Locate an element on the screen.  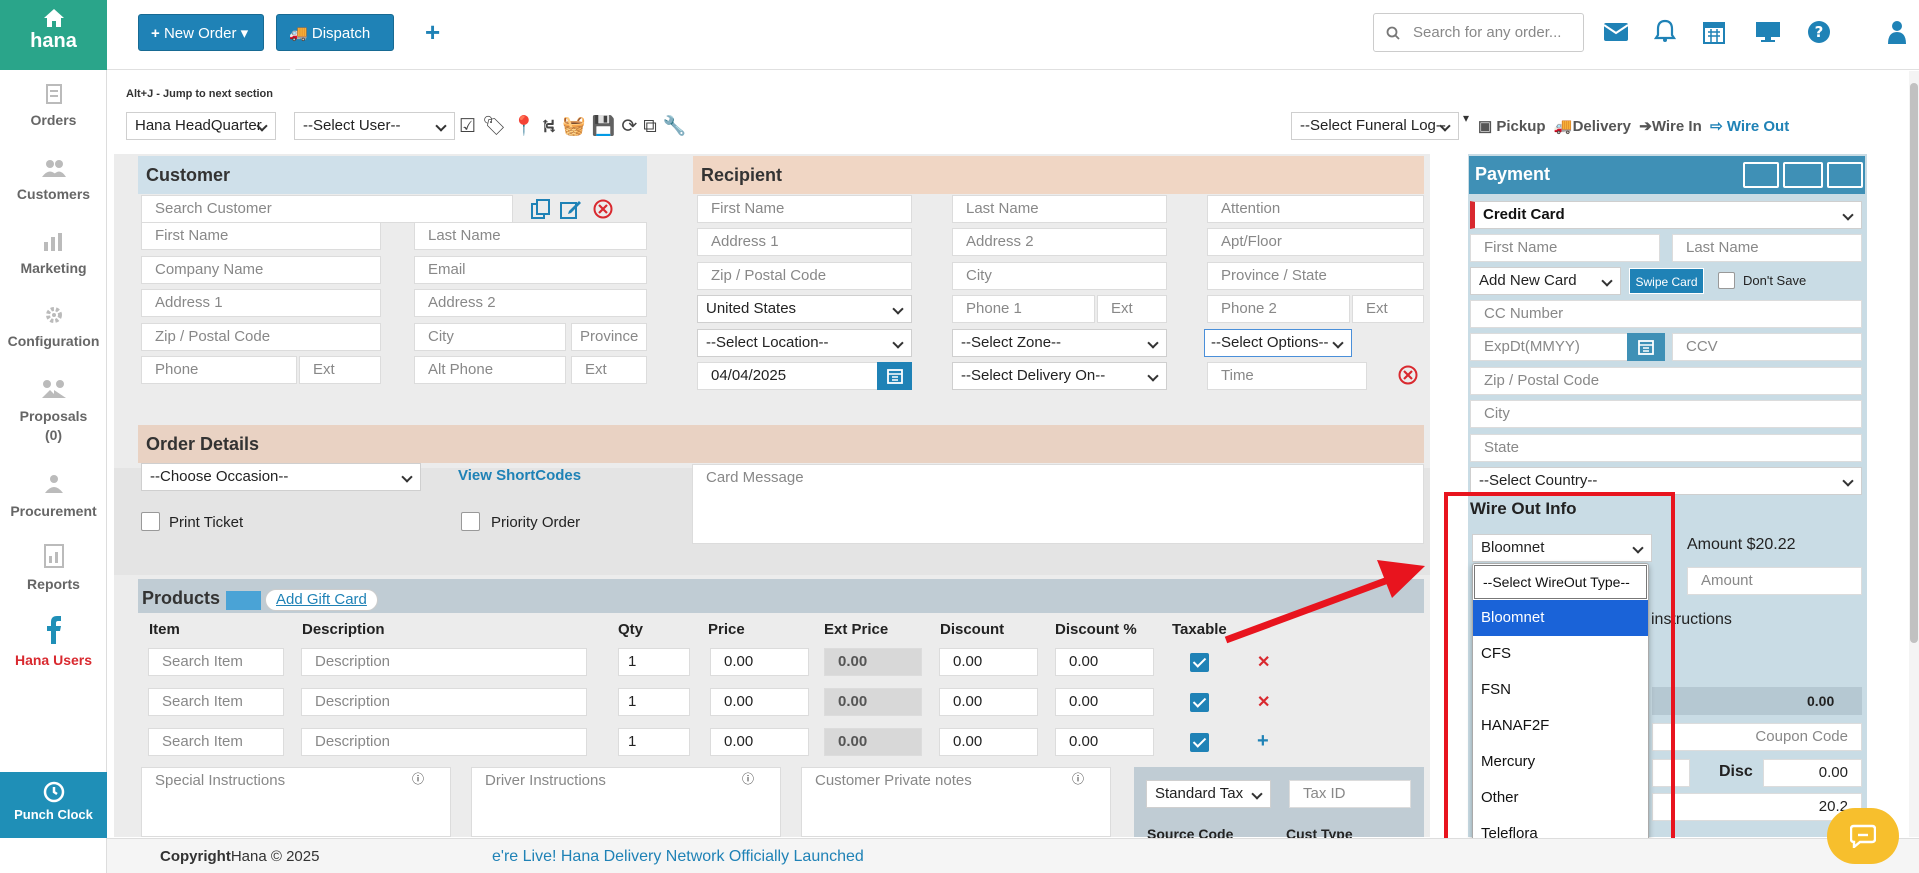
print-ticket-checkbox is located at coordinates (150, 521).